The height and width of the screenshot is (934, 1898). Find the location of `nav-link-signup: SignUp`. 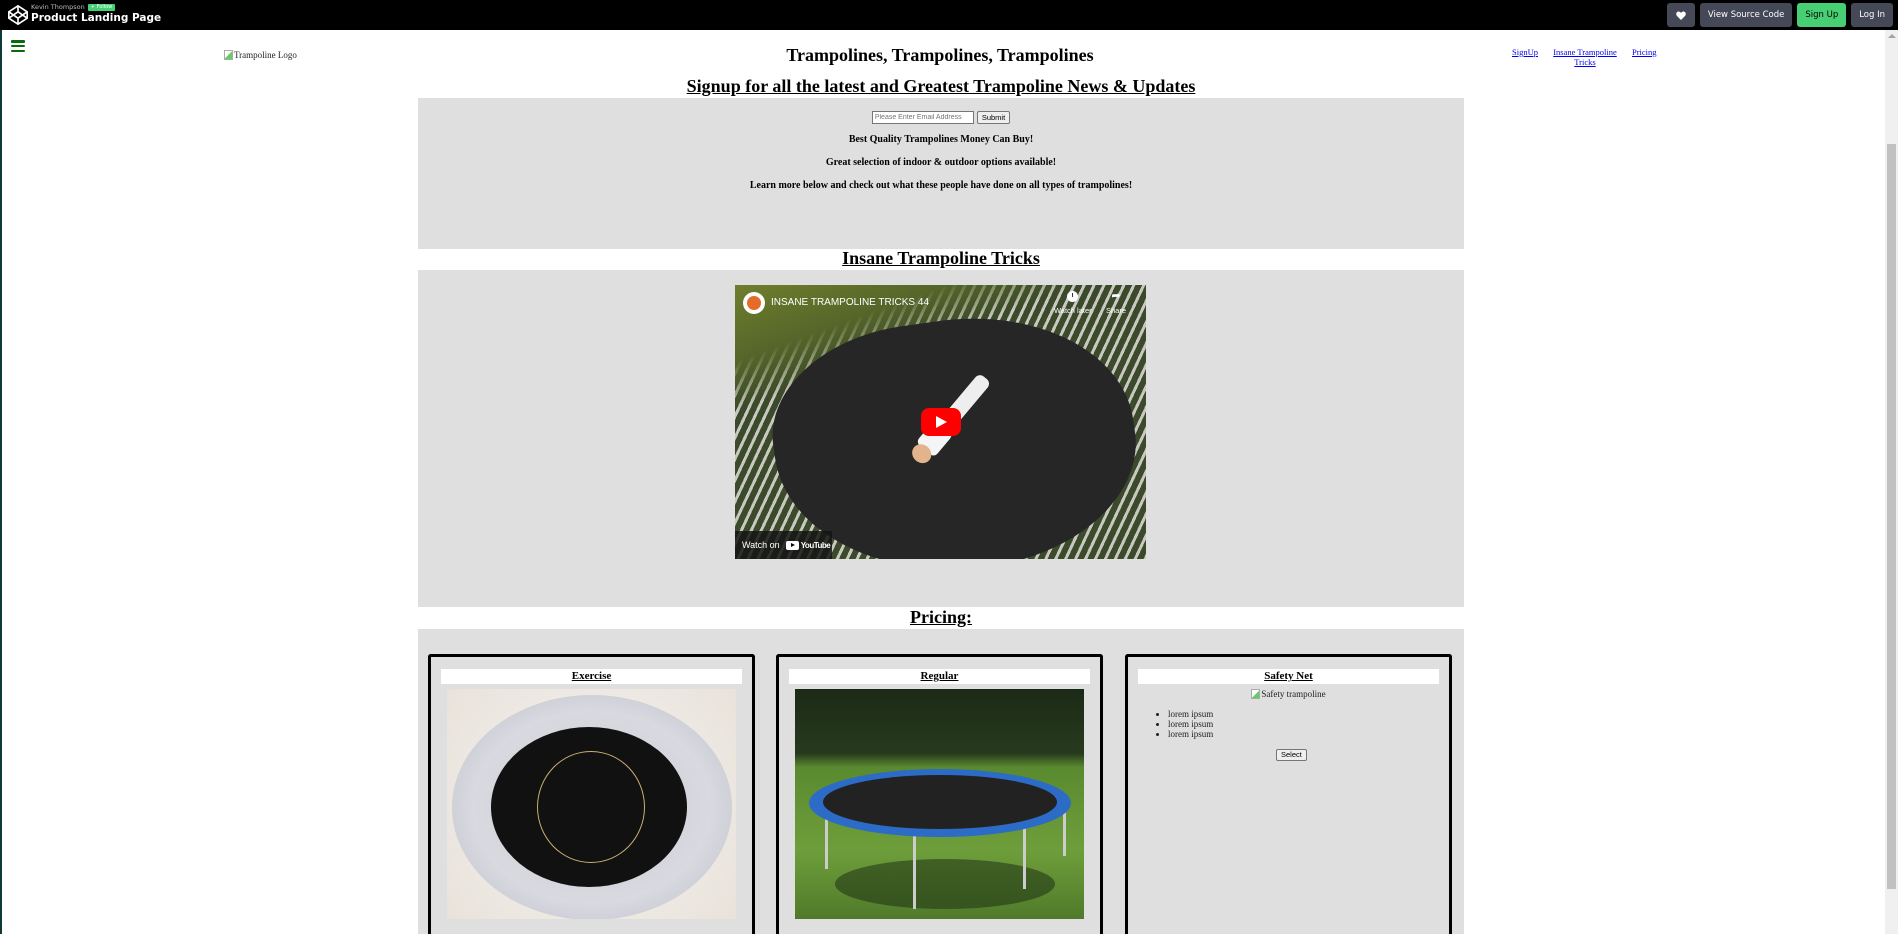

nav-link-signup: SignUp is located at coordinates (1525, 57).